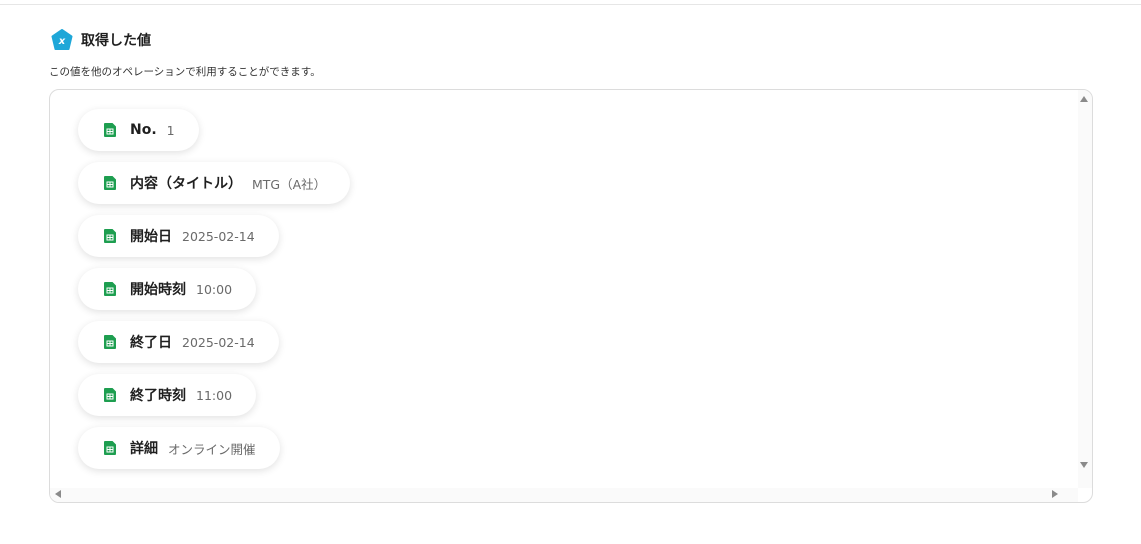 The height and width of the screenshot is (544, 1141). I want to click on value-chip: 内容（タイトル） MTG（A社）, so click(214, 183).